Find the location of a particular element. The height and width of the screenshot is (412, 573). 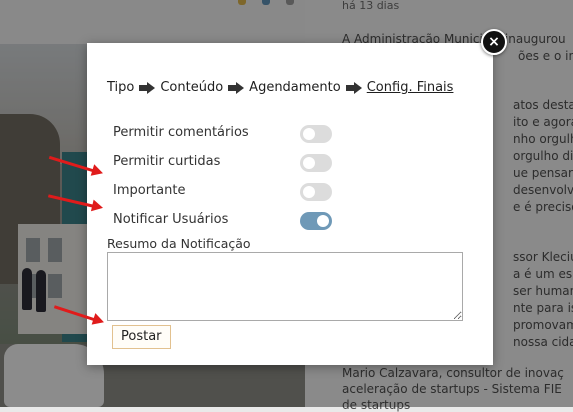

step-type: Tipo is located at coordinates (120, 87).